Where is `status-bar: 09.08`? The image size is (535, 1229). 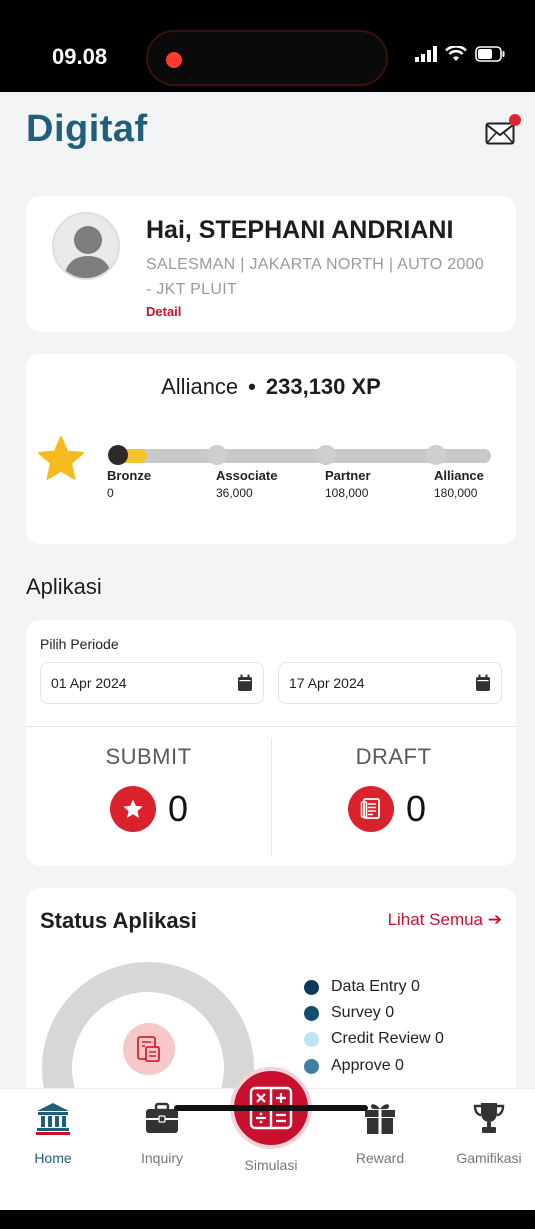
status-bar: 09.08 is located at coordinates (267, 46).